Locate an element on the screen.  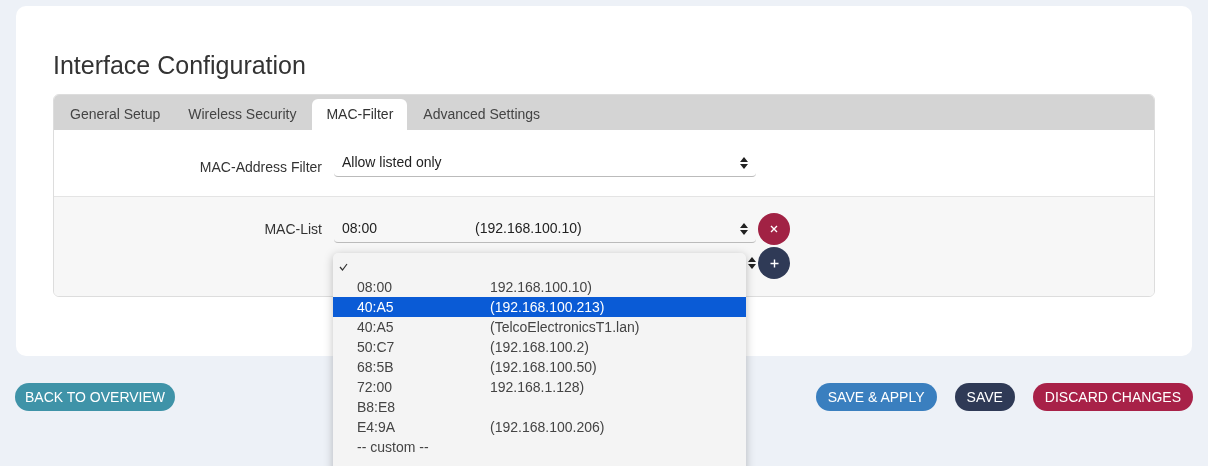
mac-select: 08:00 (192.168.100.10) is located at coordinates (545, 229).